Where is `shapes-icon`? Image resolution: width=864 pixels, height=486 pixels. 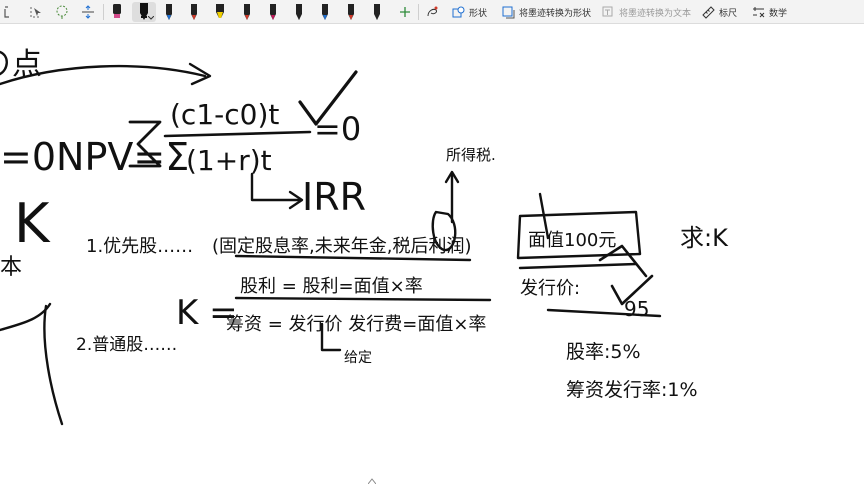 shapes-icon is located at coordinates (458, 11).